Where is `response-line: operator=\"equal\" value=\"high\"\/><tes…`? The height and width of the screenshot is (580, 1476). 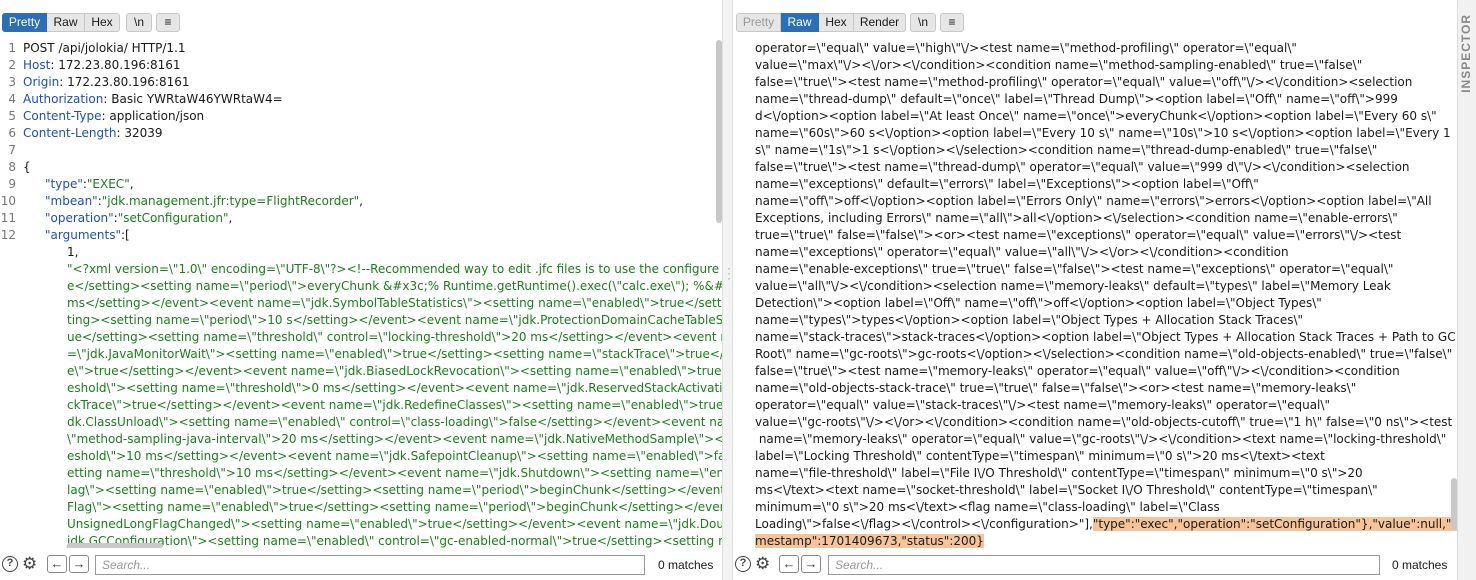 response-line: operator=\"equal\" value=\"high\"\/><tes… is located at coordinates (1026, 48).